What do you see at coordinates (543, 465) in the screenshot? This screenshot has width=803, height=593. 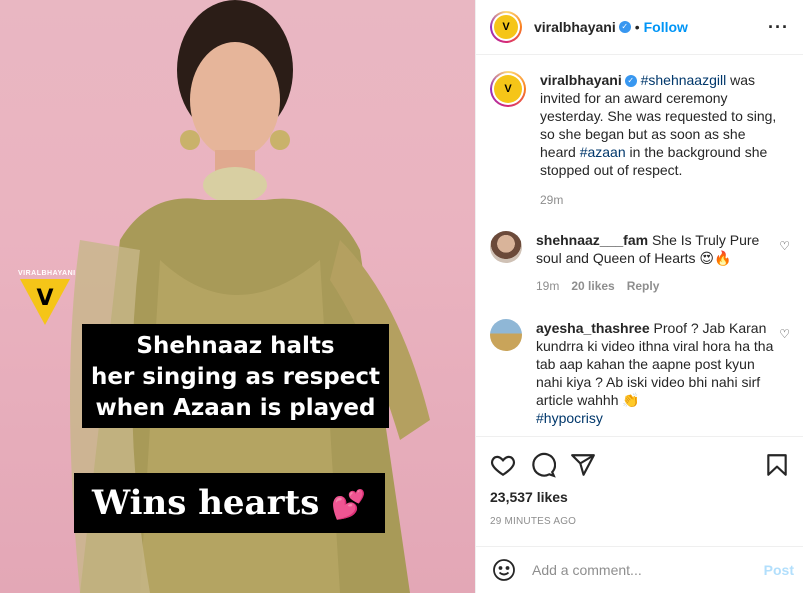 I see `comment-bubble-icon` at bounding box center [543, 465].